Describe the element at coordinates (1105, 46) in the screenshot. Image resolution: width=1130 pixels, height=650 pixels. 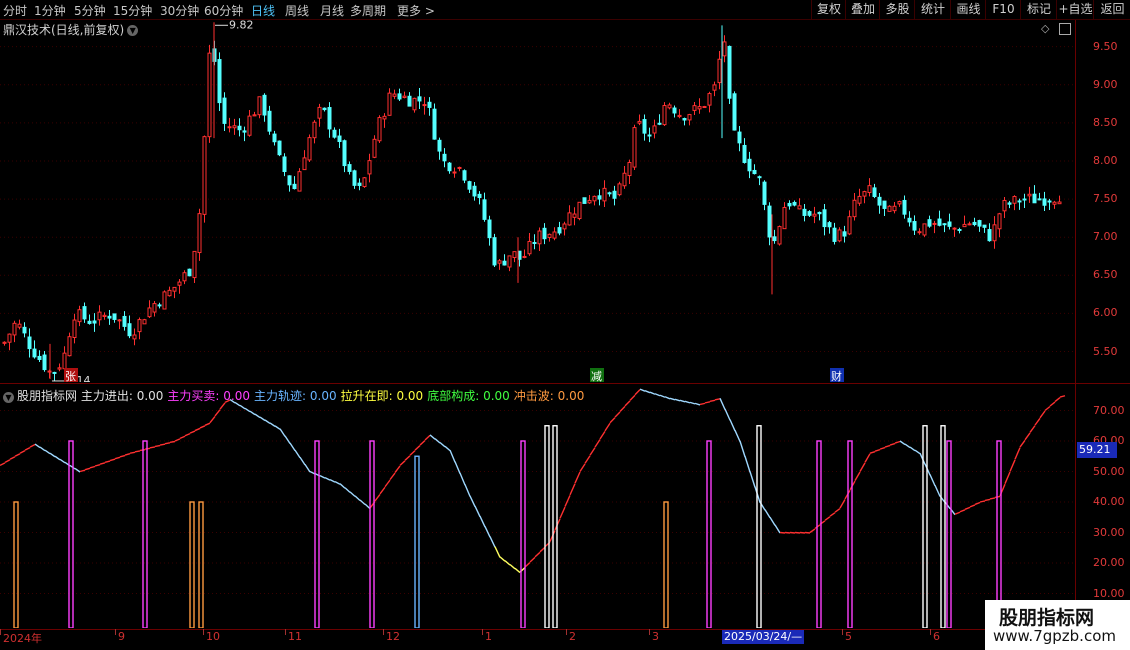
I see `price-tick: 9.50` at that location.